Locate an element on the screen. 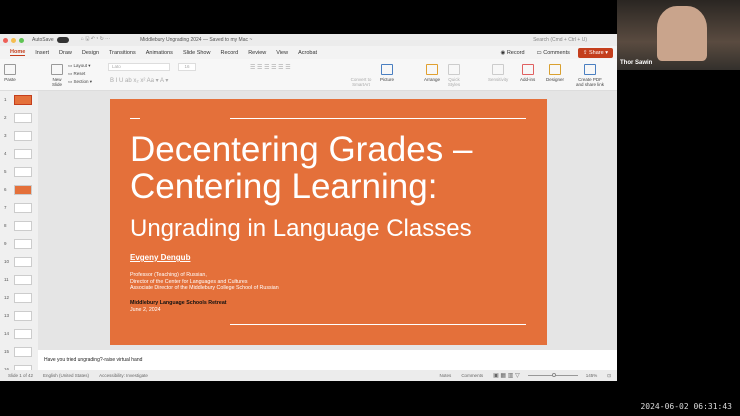 The height and width of the screenshot is (416, 740). title-line-2: Centering Learning: is located at coordinates (284, 186).